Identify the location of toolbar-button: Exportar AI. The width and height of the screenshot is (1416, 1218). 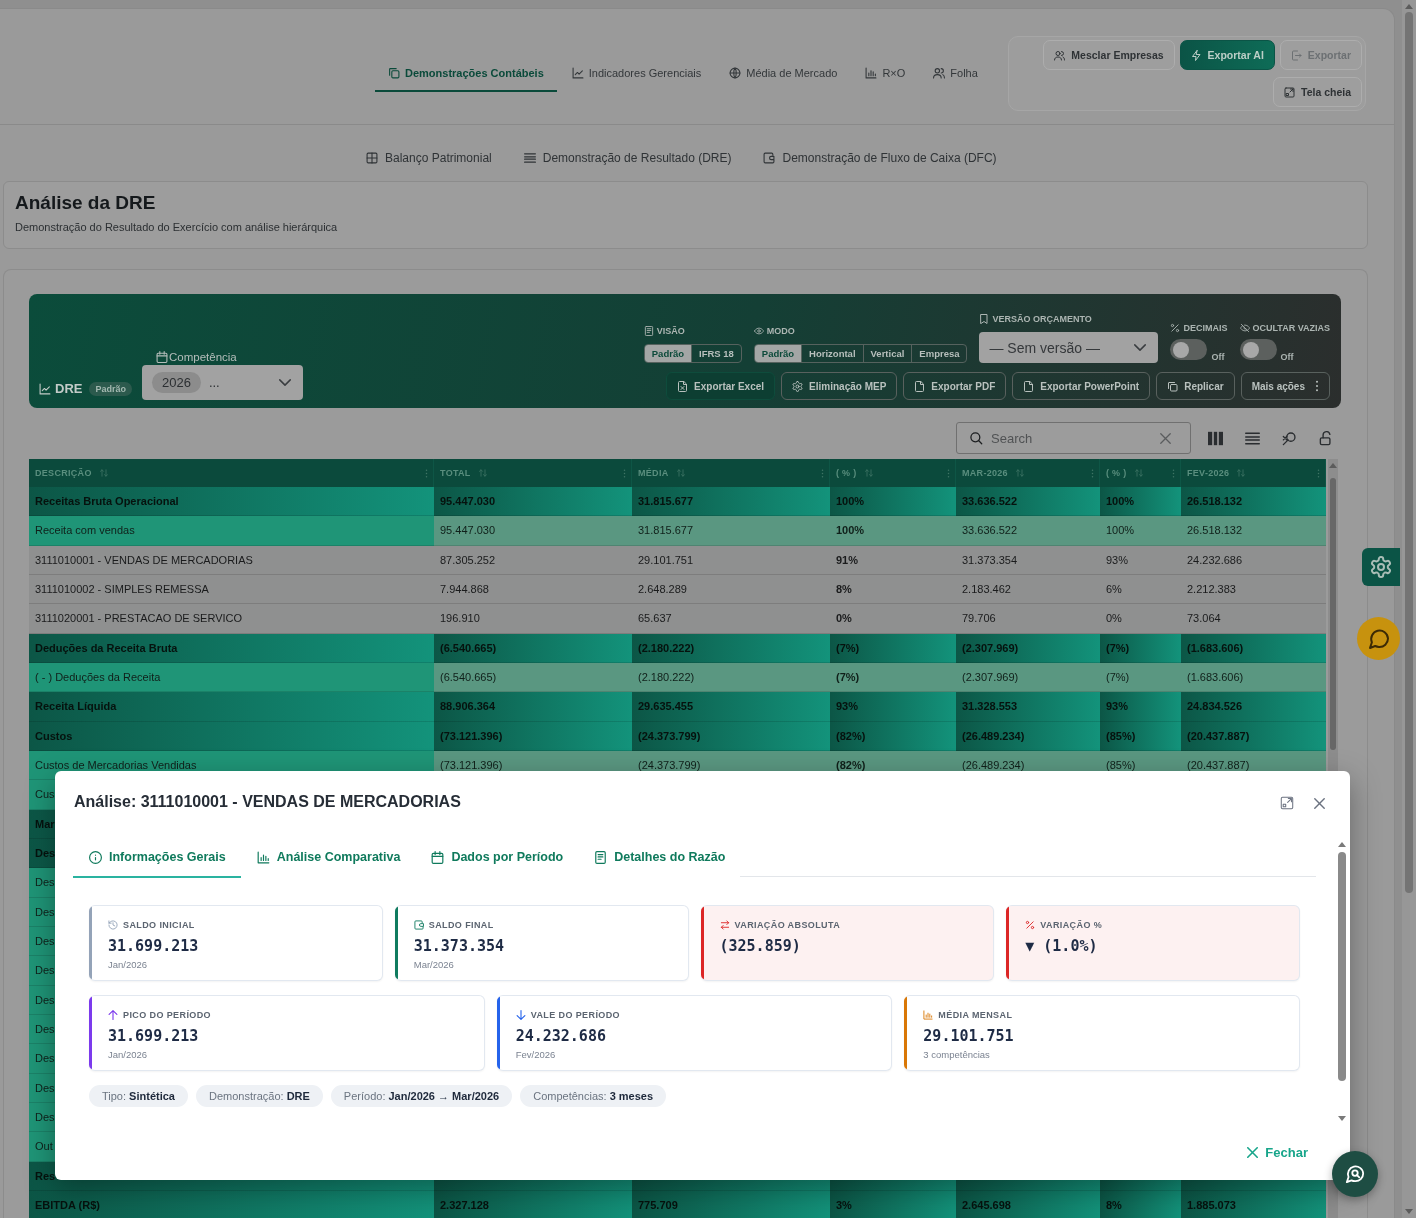
(1227, 55).